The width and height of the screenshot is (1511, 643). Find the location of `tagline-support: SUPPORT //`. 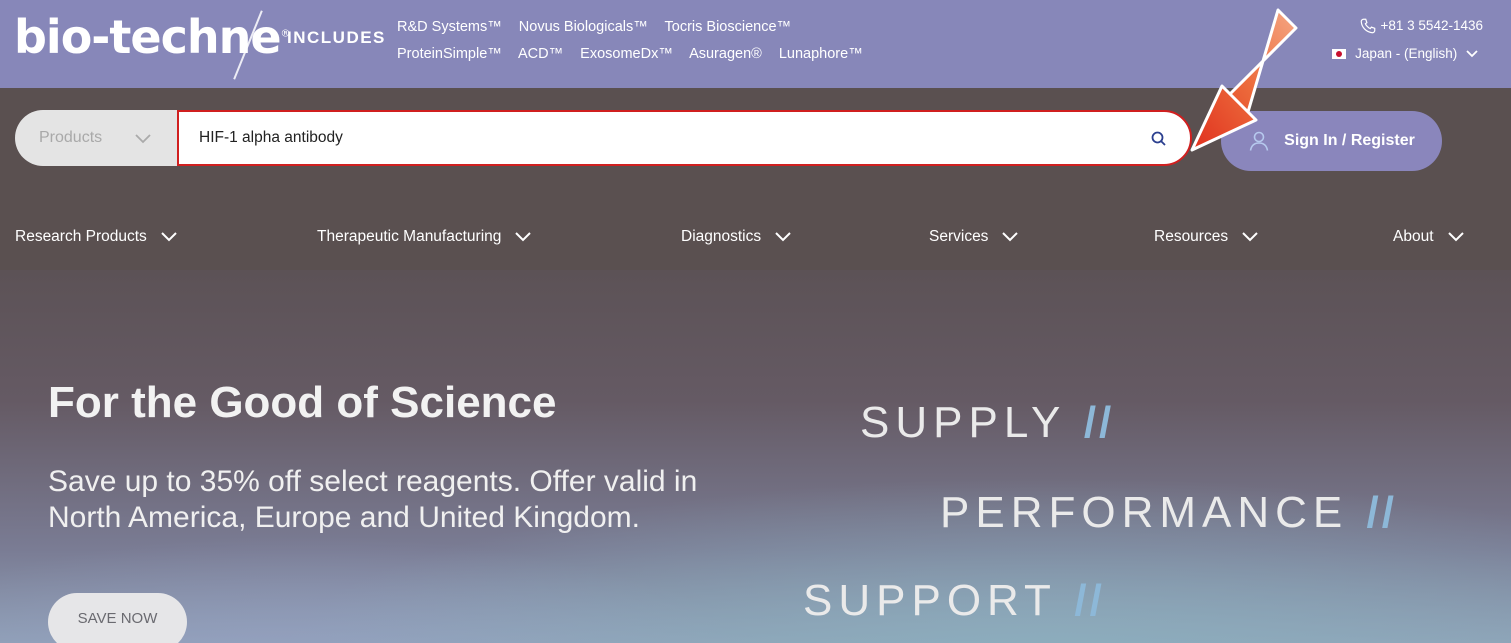

tagline-support: SUPPORT // is located at coordinates (954, 600).